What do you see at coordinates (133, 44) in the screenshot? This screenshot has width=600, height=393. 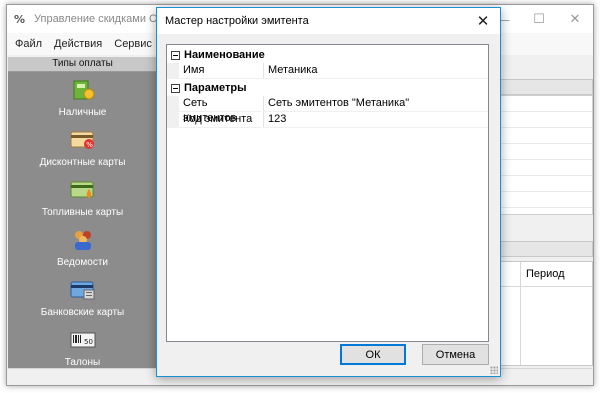 I see `menu-service: Сервис` at bounding box center [133, 44].